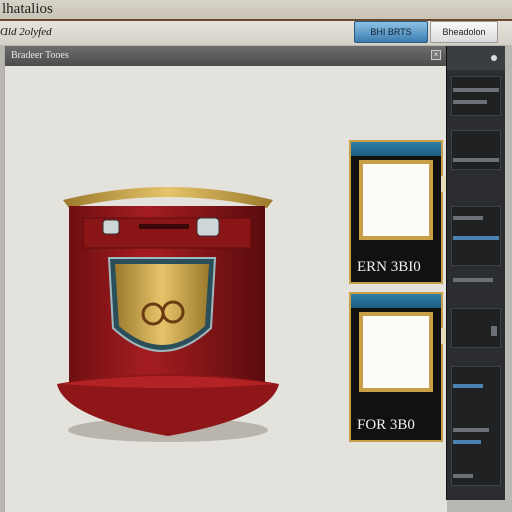  I want to click on app-titlebar: lhatalios, so click(256, 10).